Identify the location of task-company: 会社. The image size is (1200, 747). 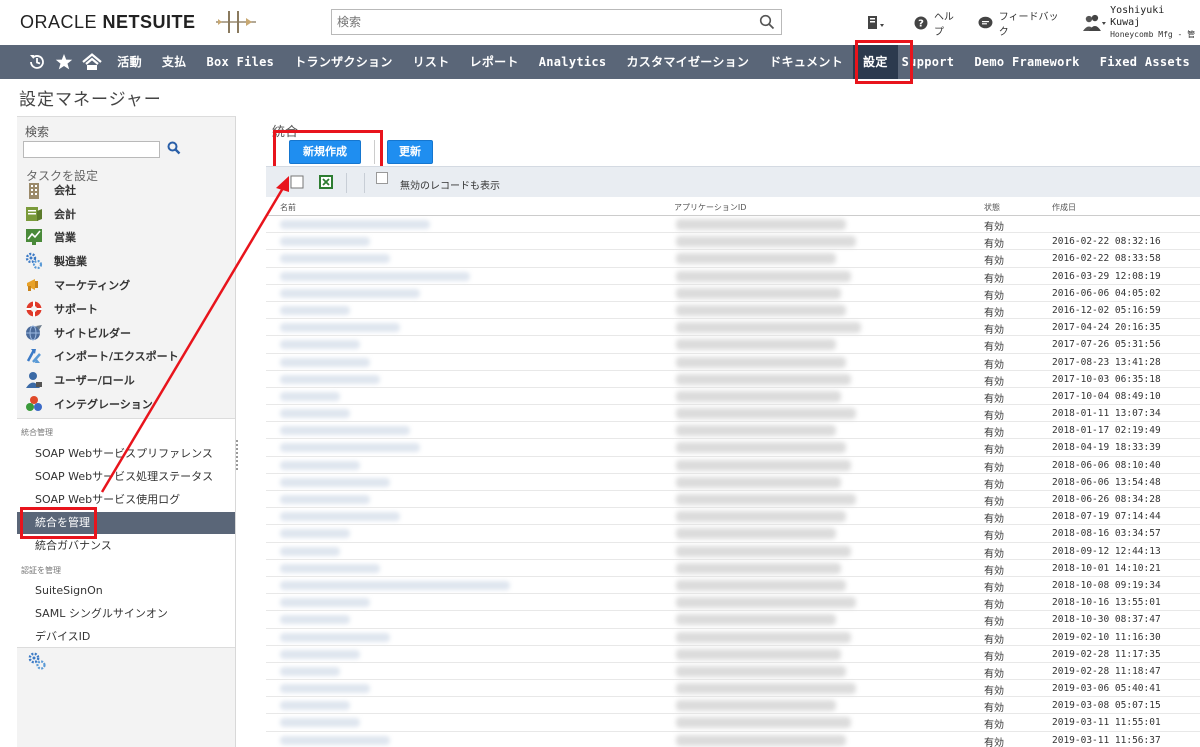
(50, 190).